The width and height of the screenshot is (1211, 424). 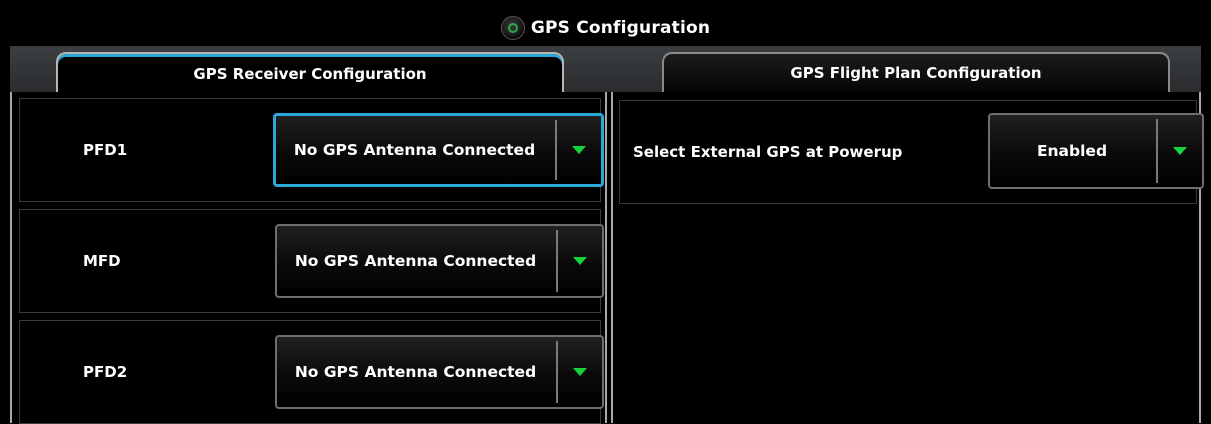 I want to click on pfd1-dropdown: No GPS Antenna Connected, so click(x=438, y=150).